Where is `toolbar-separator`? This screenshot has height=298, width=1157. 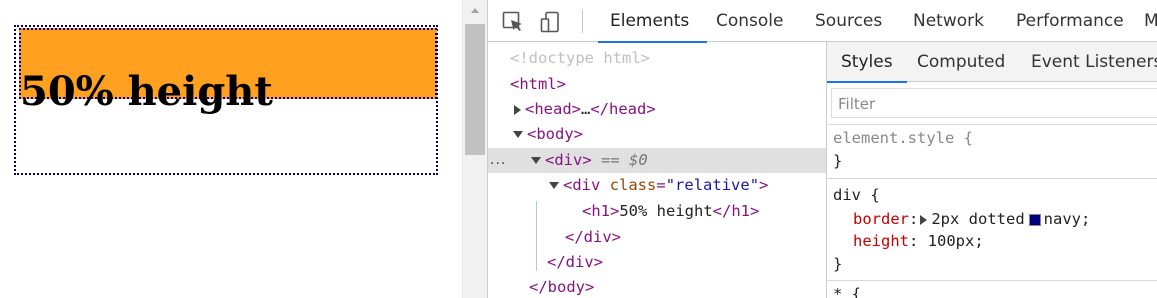
toolbar-separator is located at coordinates (582, 21).